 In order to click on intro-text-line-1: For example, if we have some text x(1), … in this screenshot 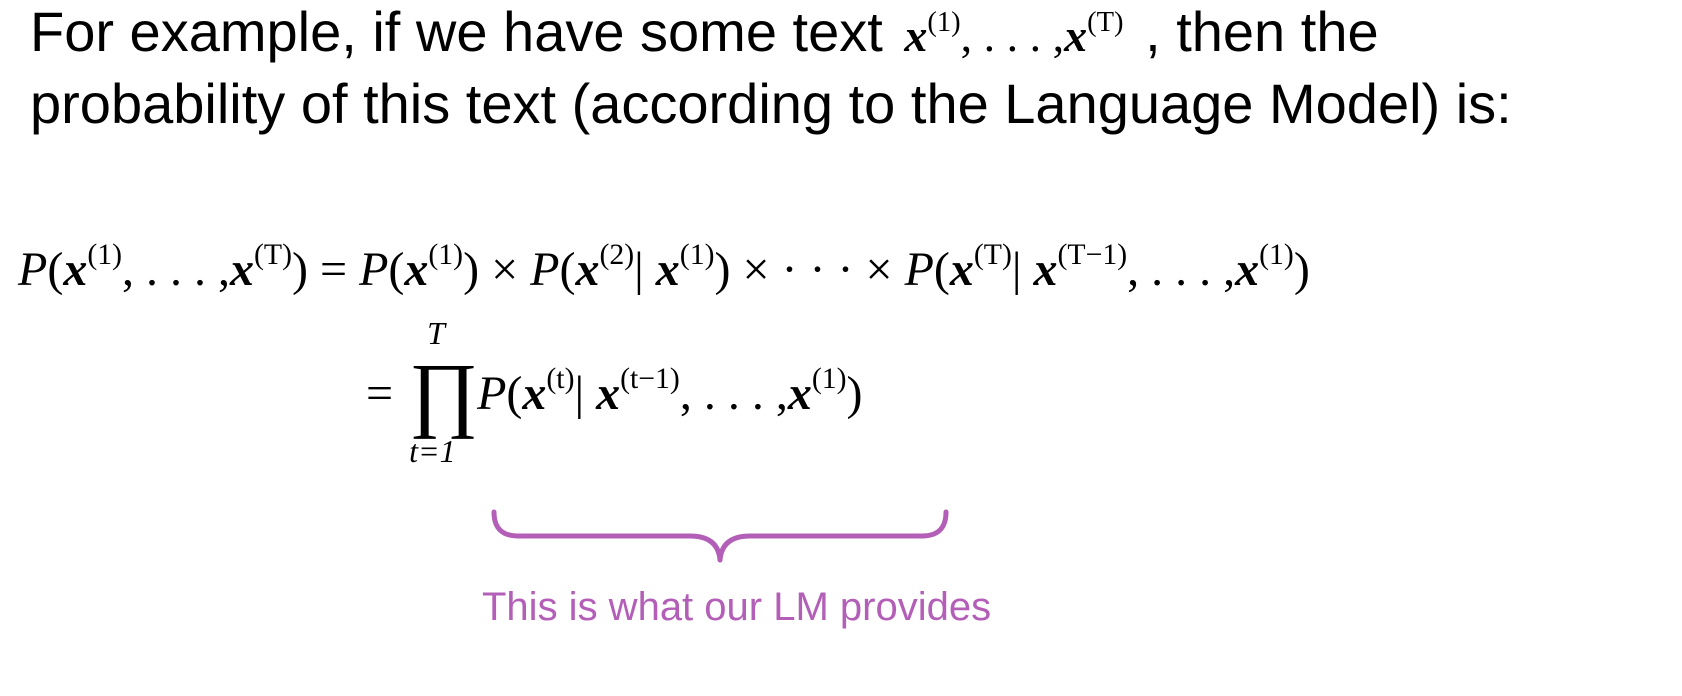, I will do `click(704, 34)`.